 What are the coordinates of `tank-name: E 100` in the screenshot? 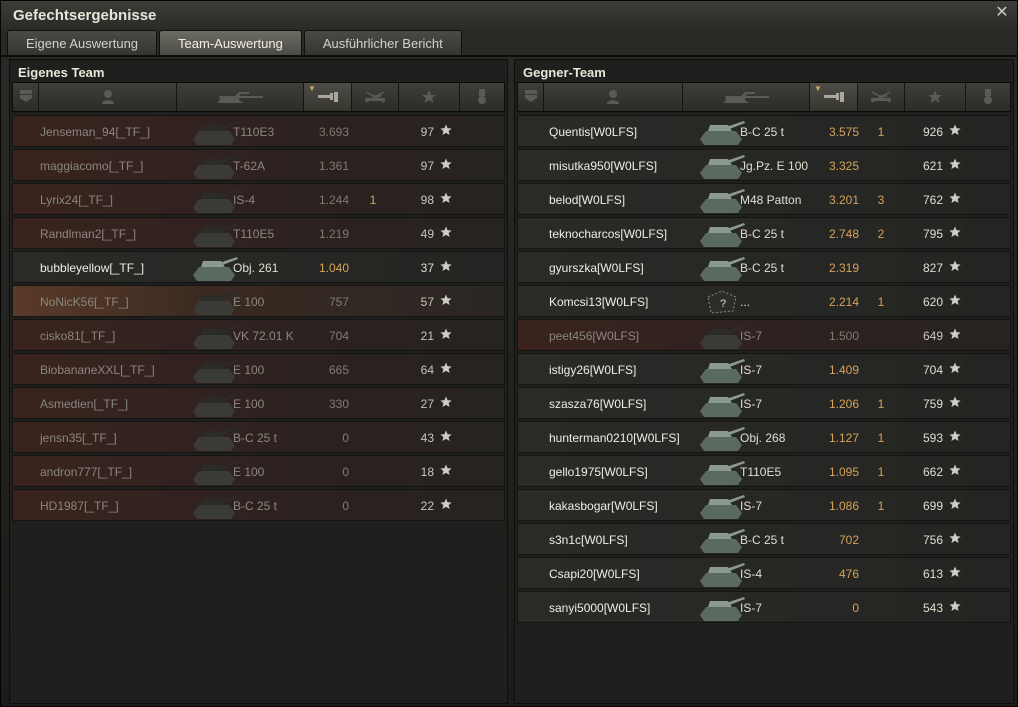 It's located at (249, 302).